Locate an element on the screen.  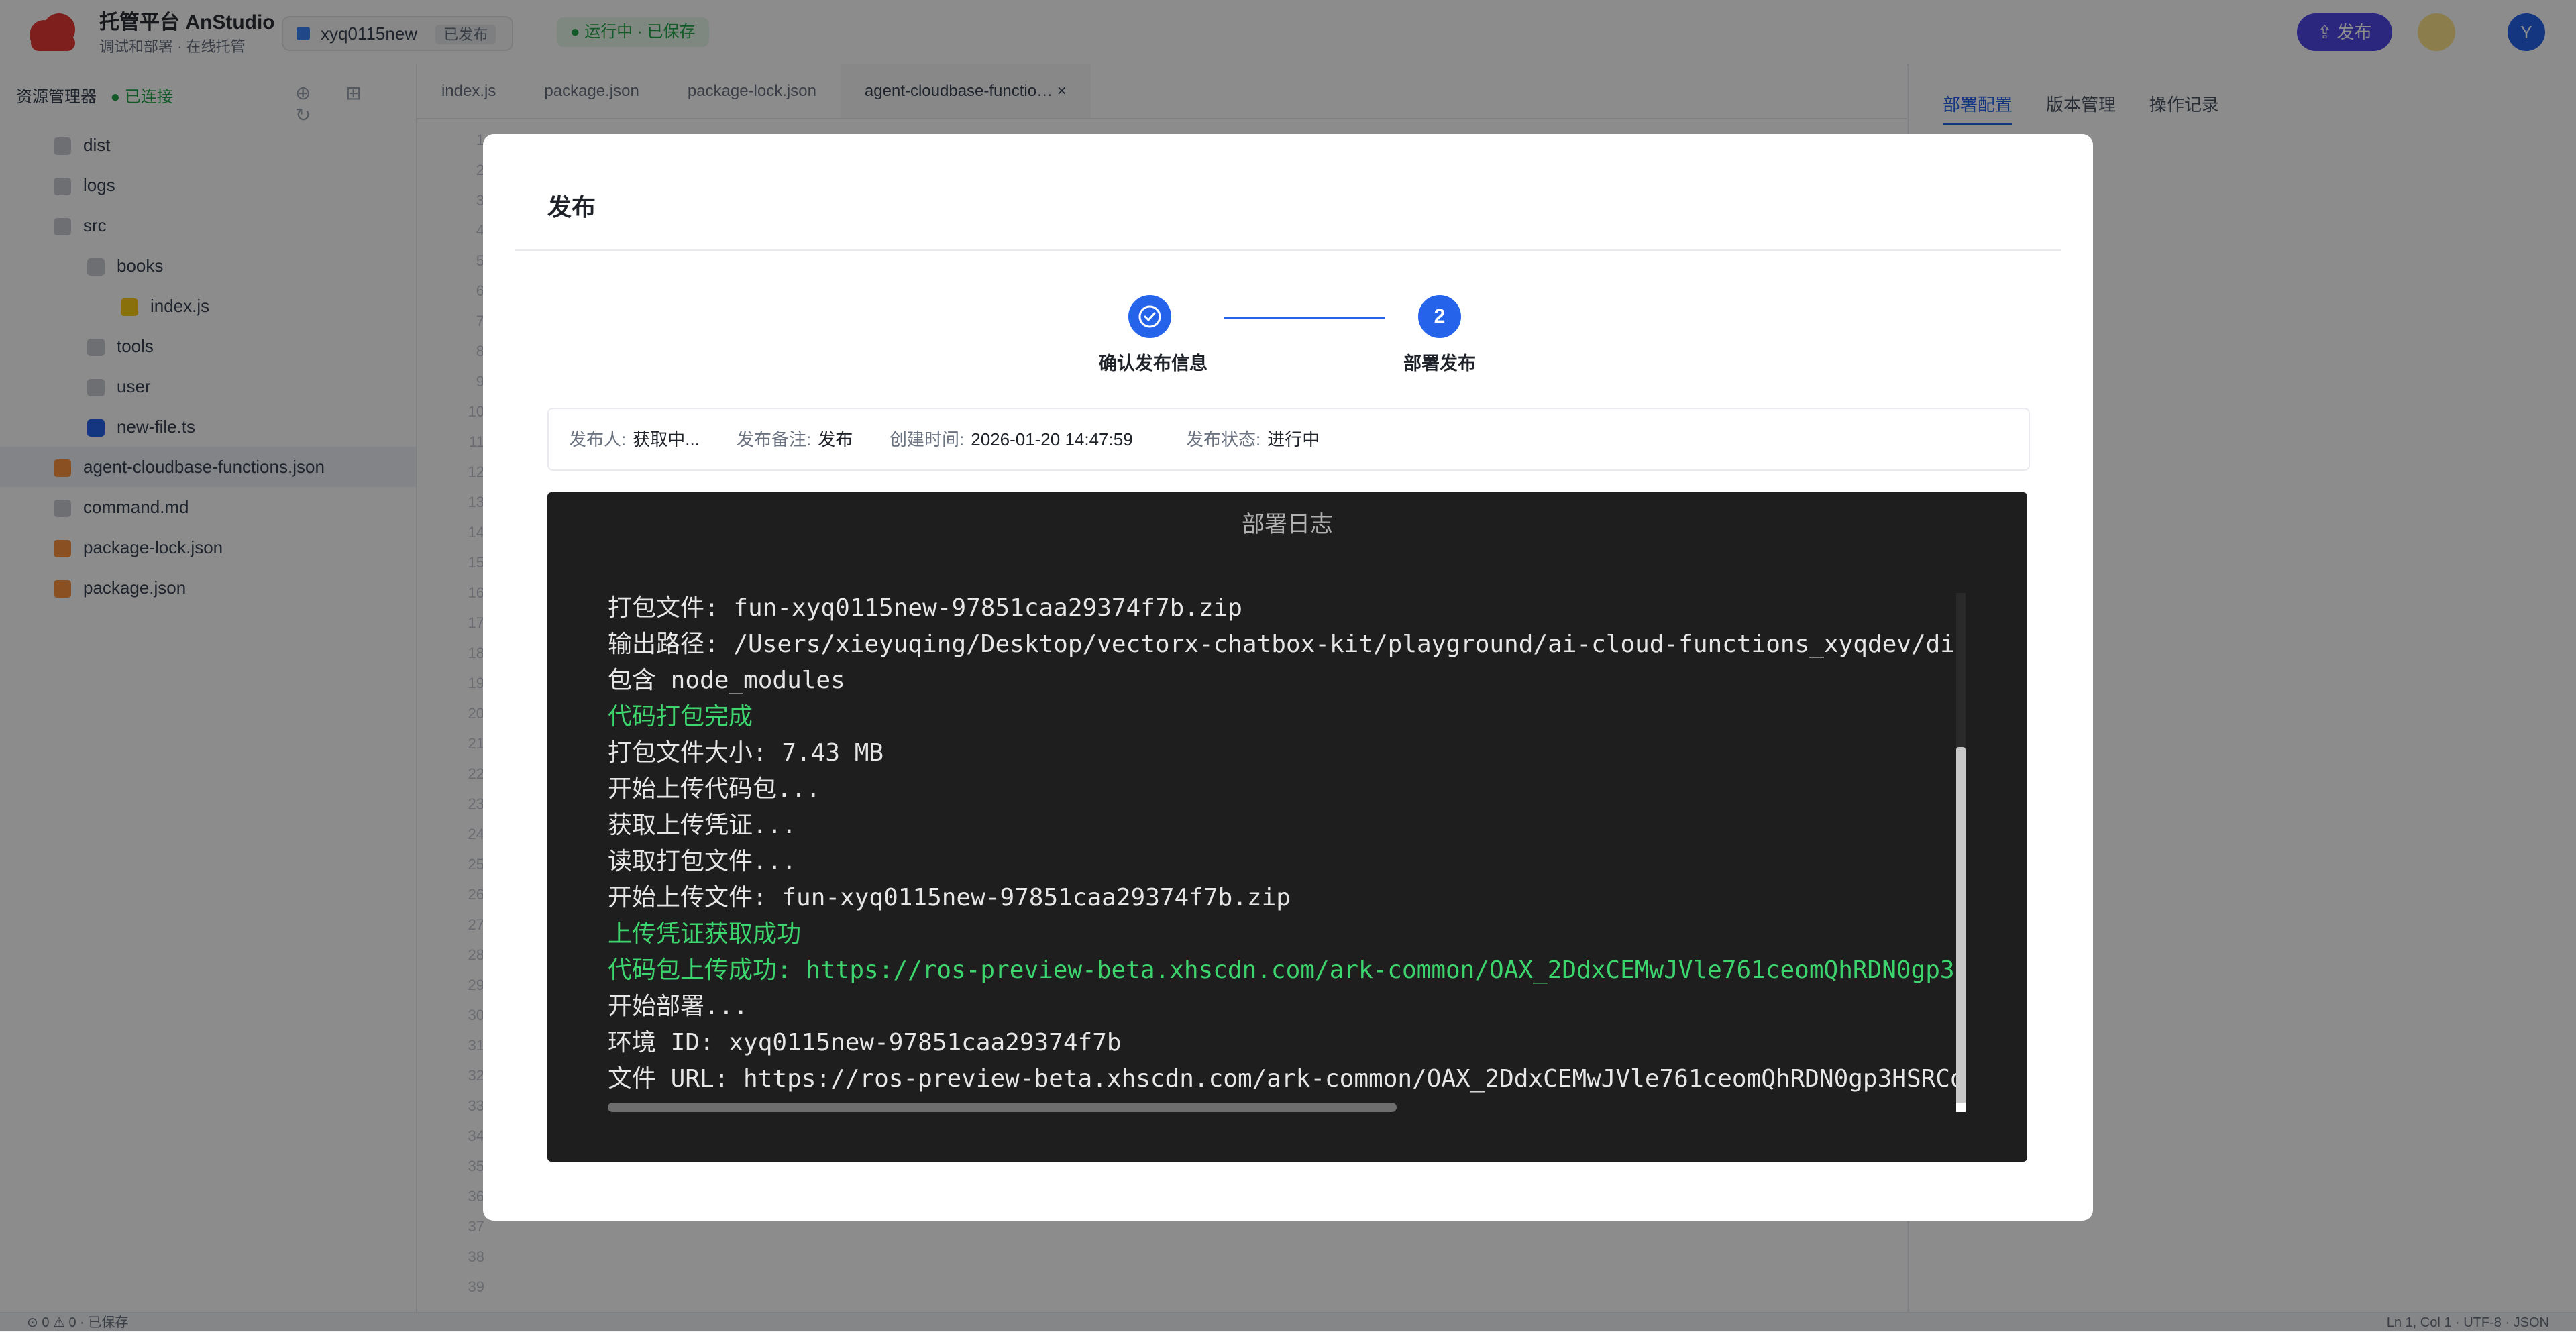
check-circle-icon is located at coordinates (1149, 316).